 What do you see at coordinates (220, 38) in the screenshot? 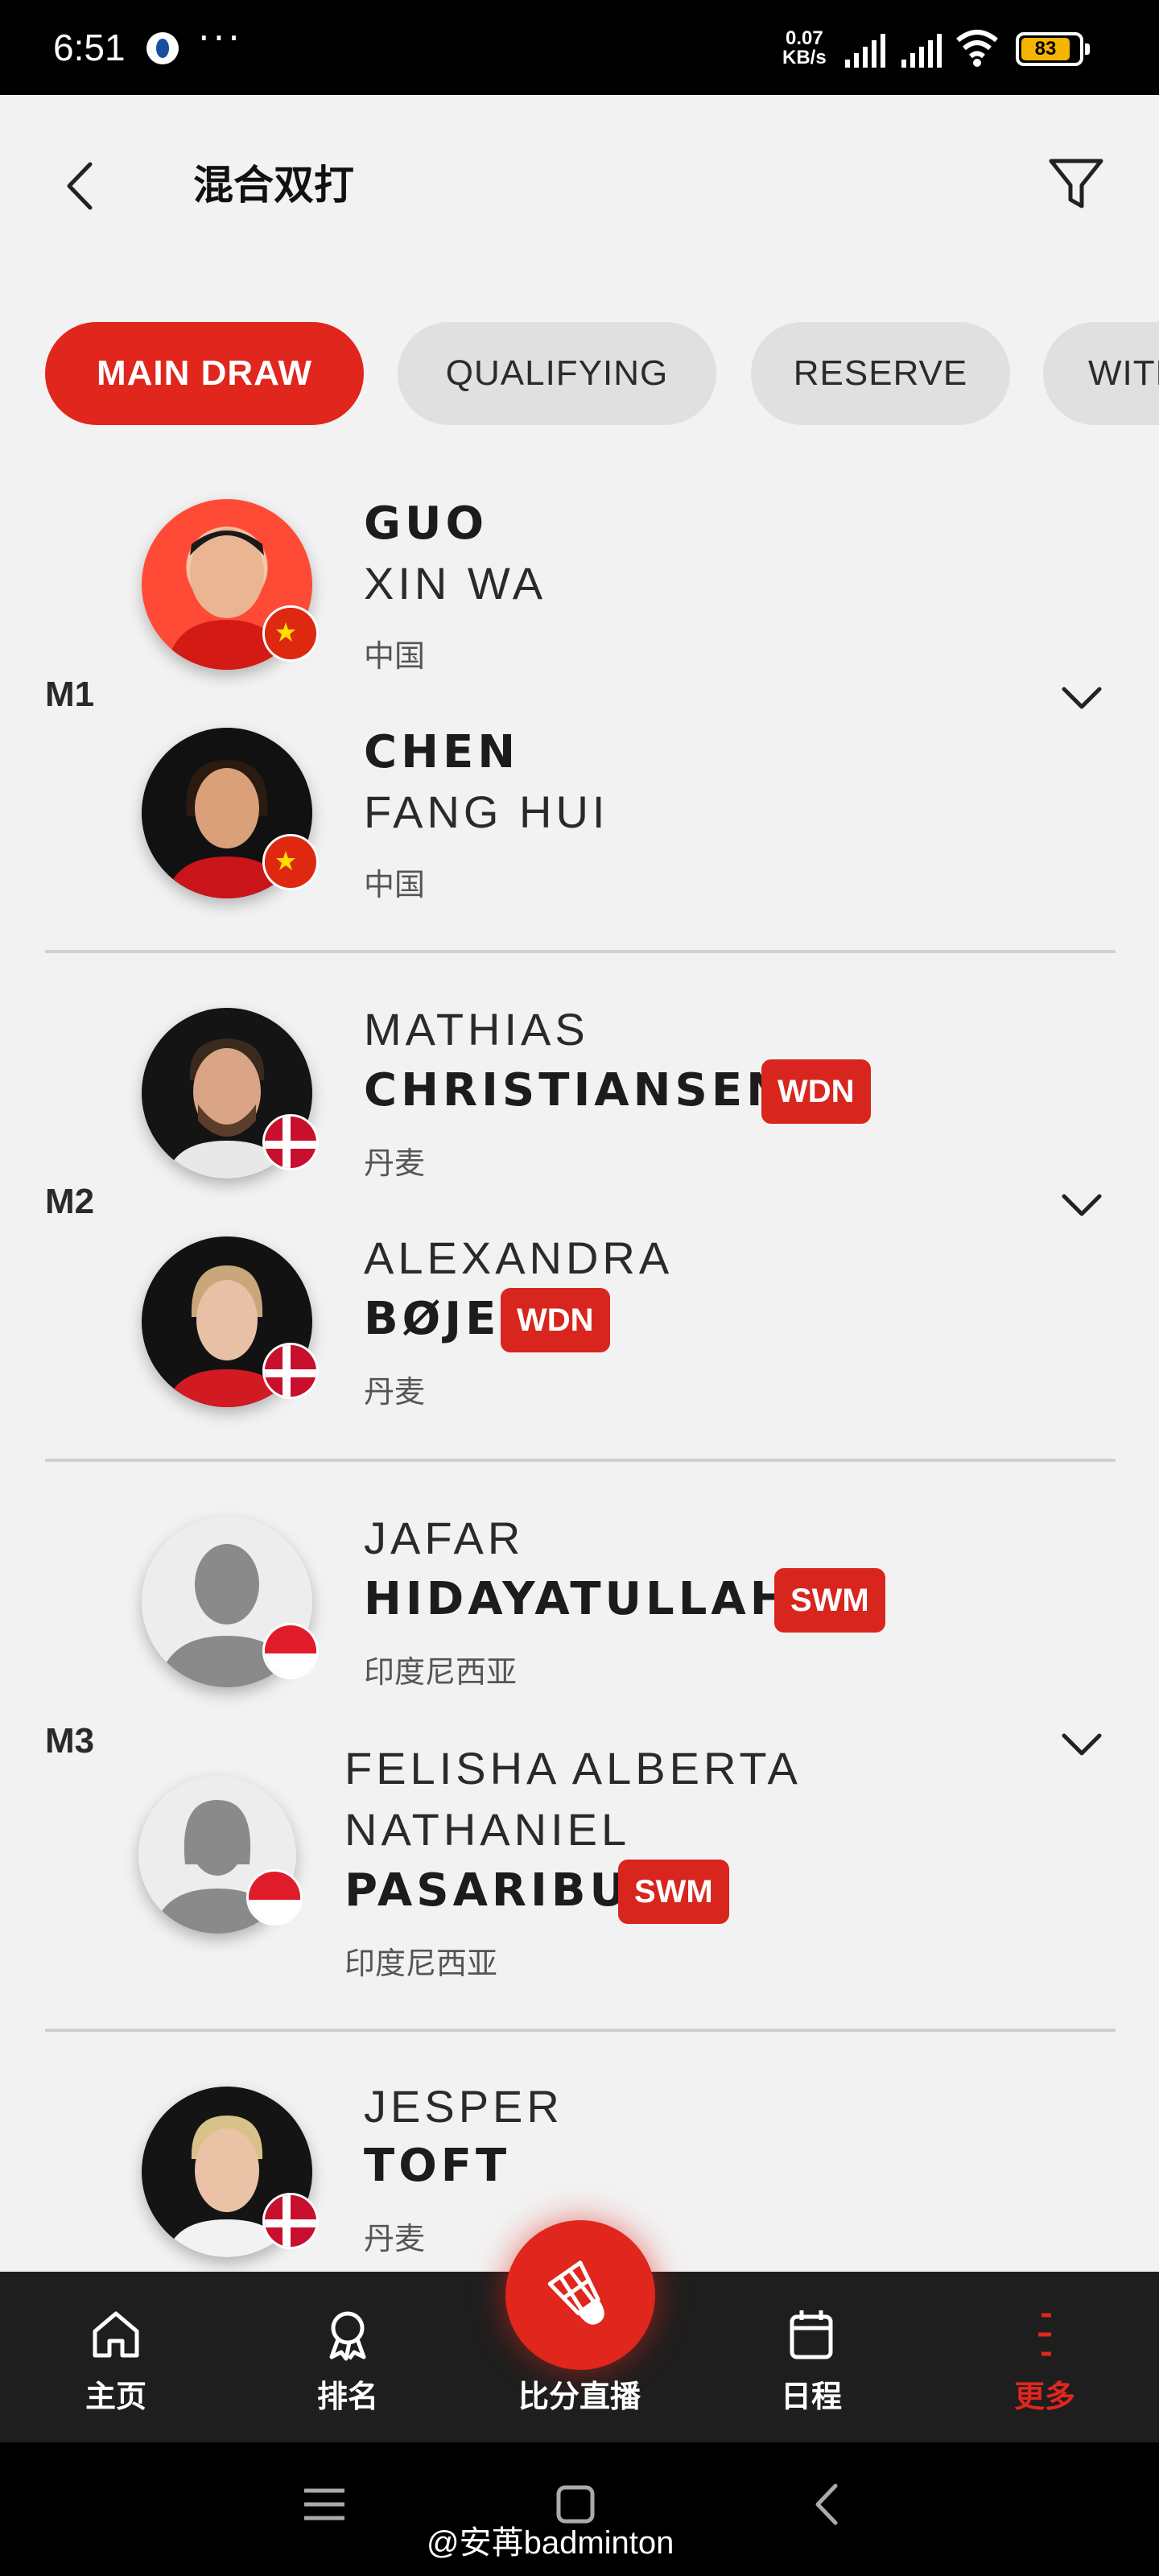
I see `status-more-icon: ···` at bounding box center [220, 38].